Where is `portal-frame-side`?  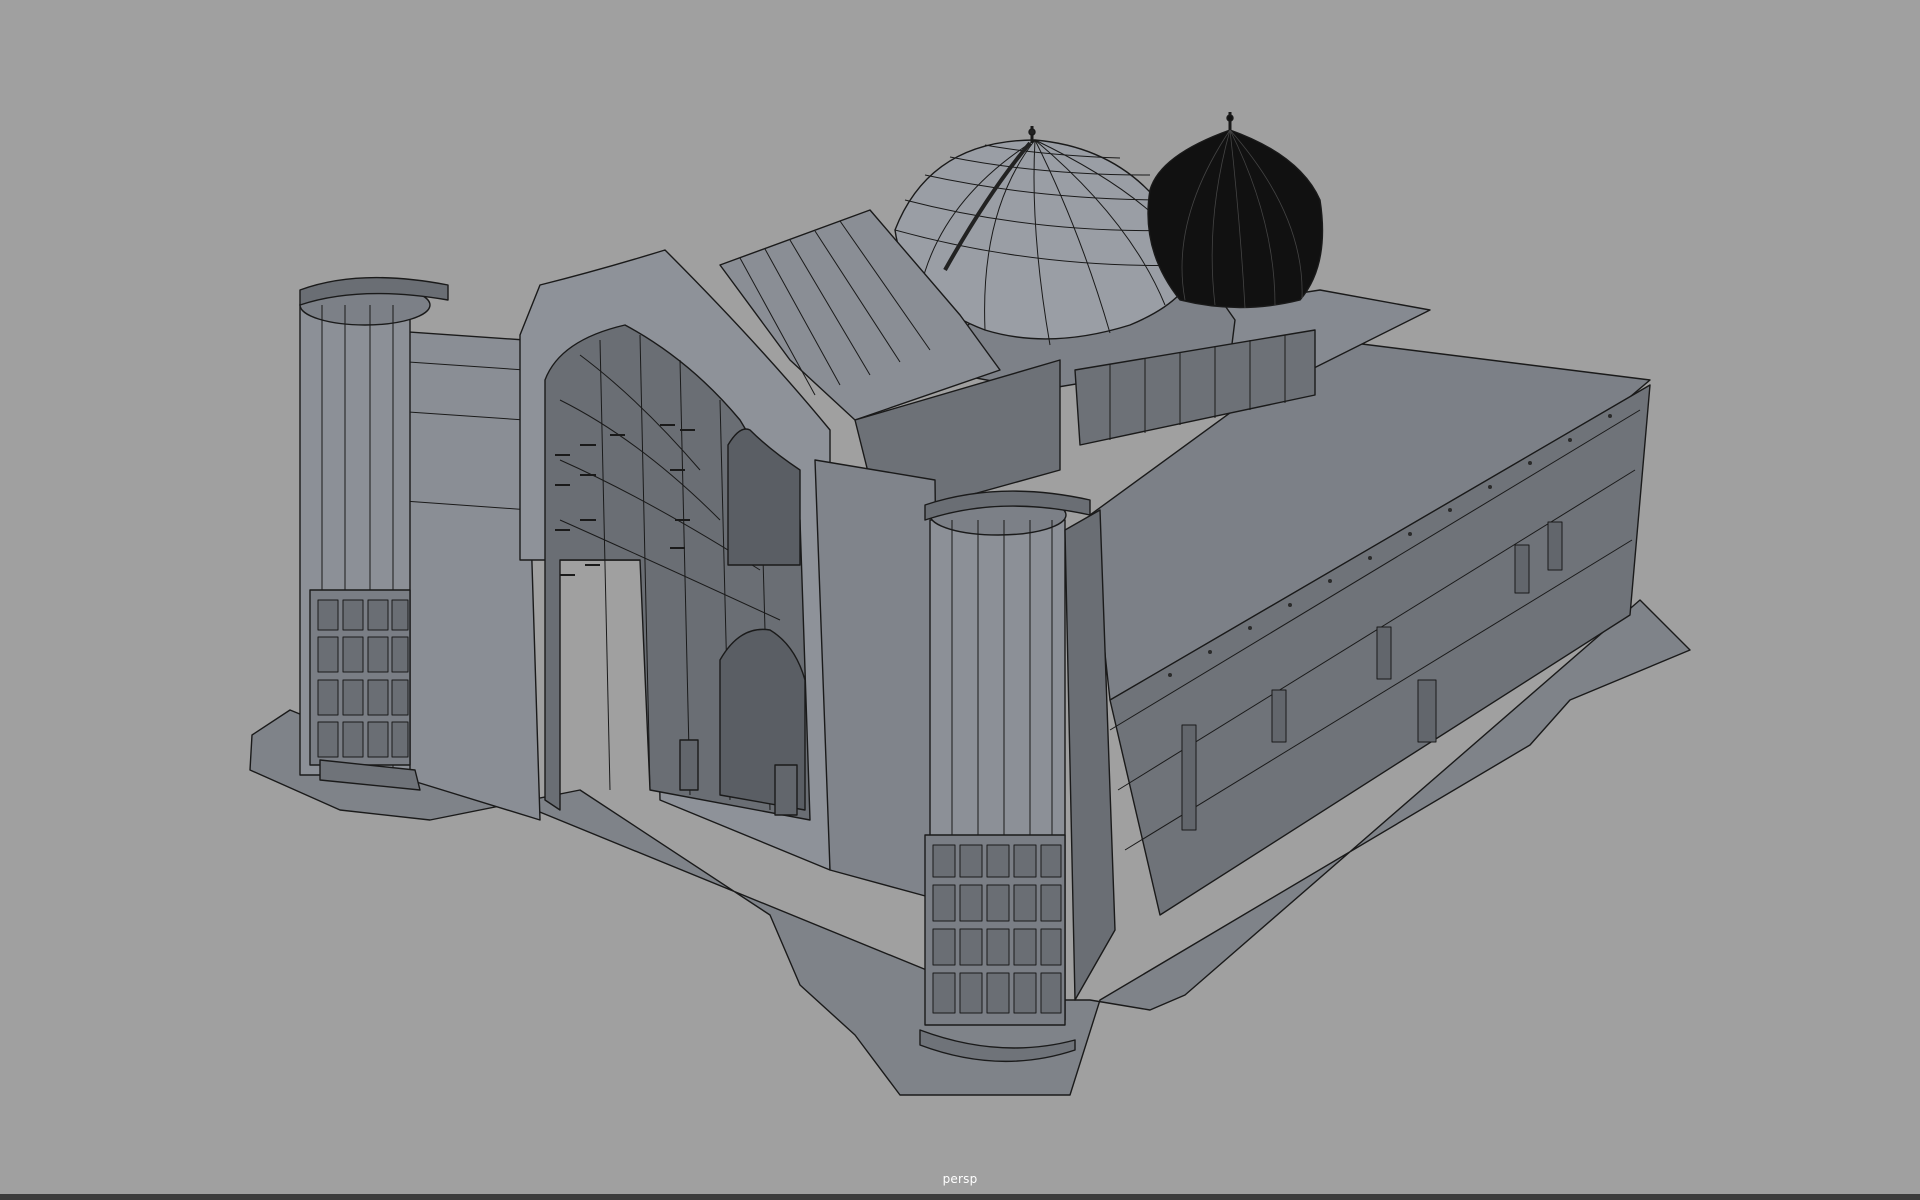
portal-frame-side is located at coordinates (877, 680).